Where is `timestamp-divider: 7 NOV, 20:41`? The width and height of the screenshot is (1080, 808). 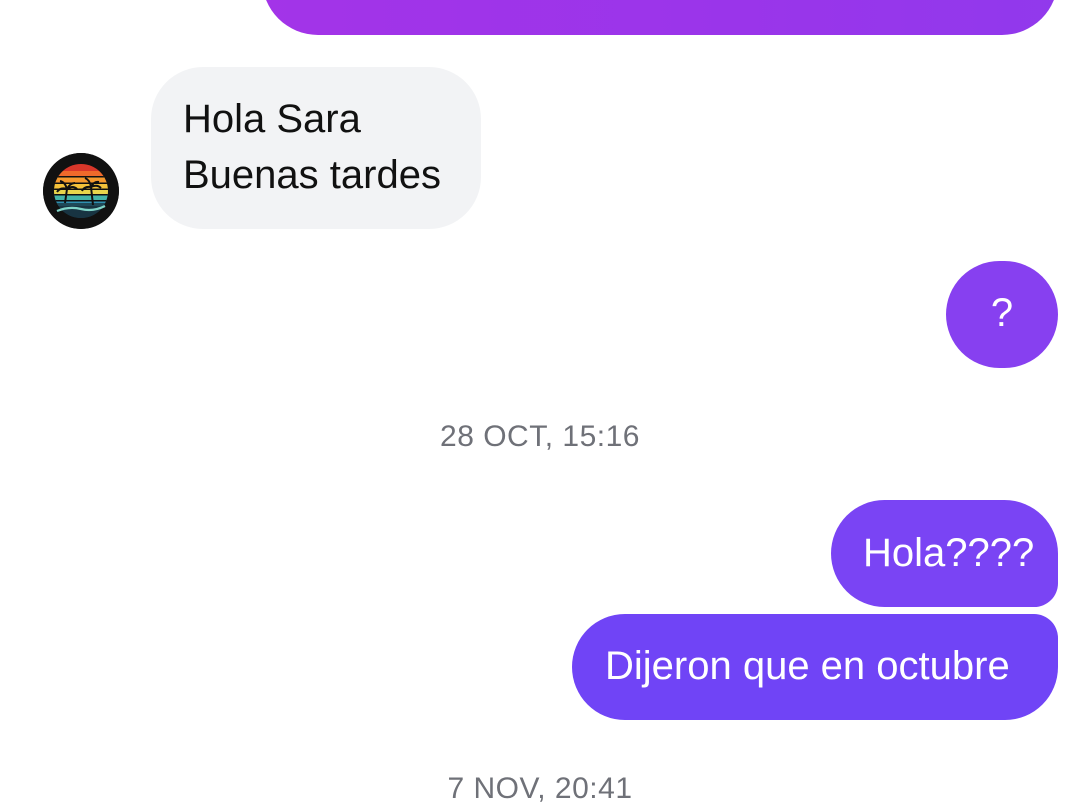
timestamp-divider: 7 NOV, 20:41 is located at coordinates (540, 788).